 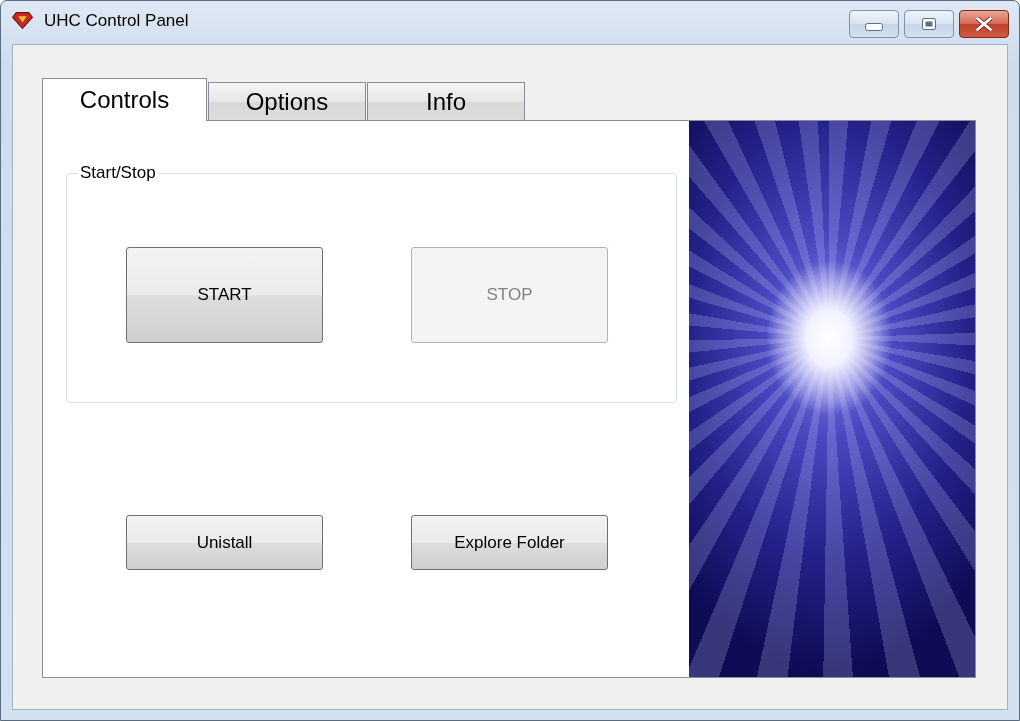 What do you see at coordinates (116, 20) in the screenshot?
I see `window-title: UHC Control Panel` at bounding box center [116, 20].